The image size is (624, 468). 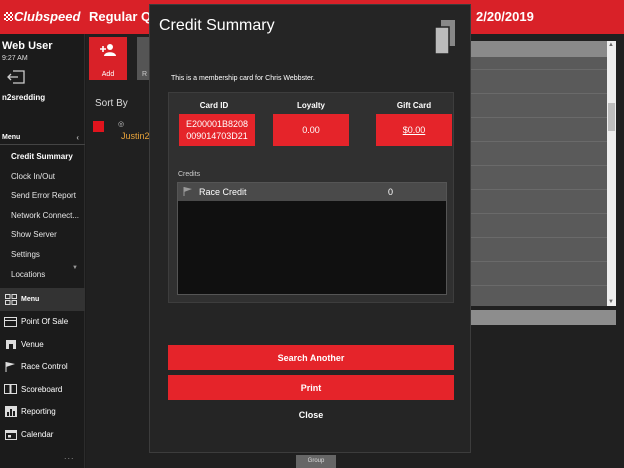 I want to click on chart-icon, so click(x=10, y=412).